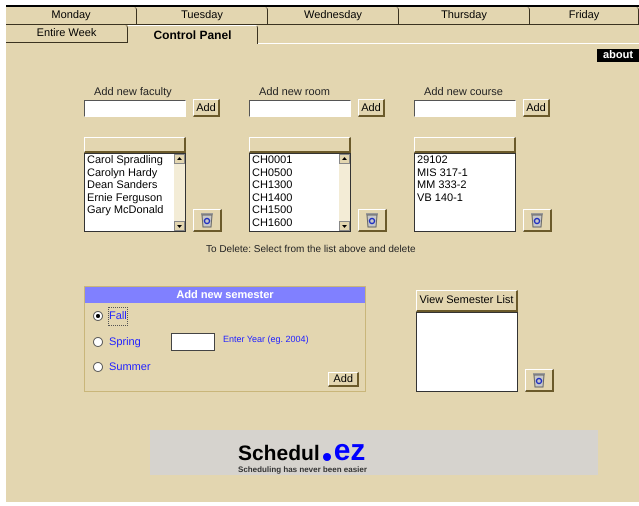  I want to click on radio-label: Fall, so click(118, 316).